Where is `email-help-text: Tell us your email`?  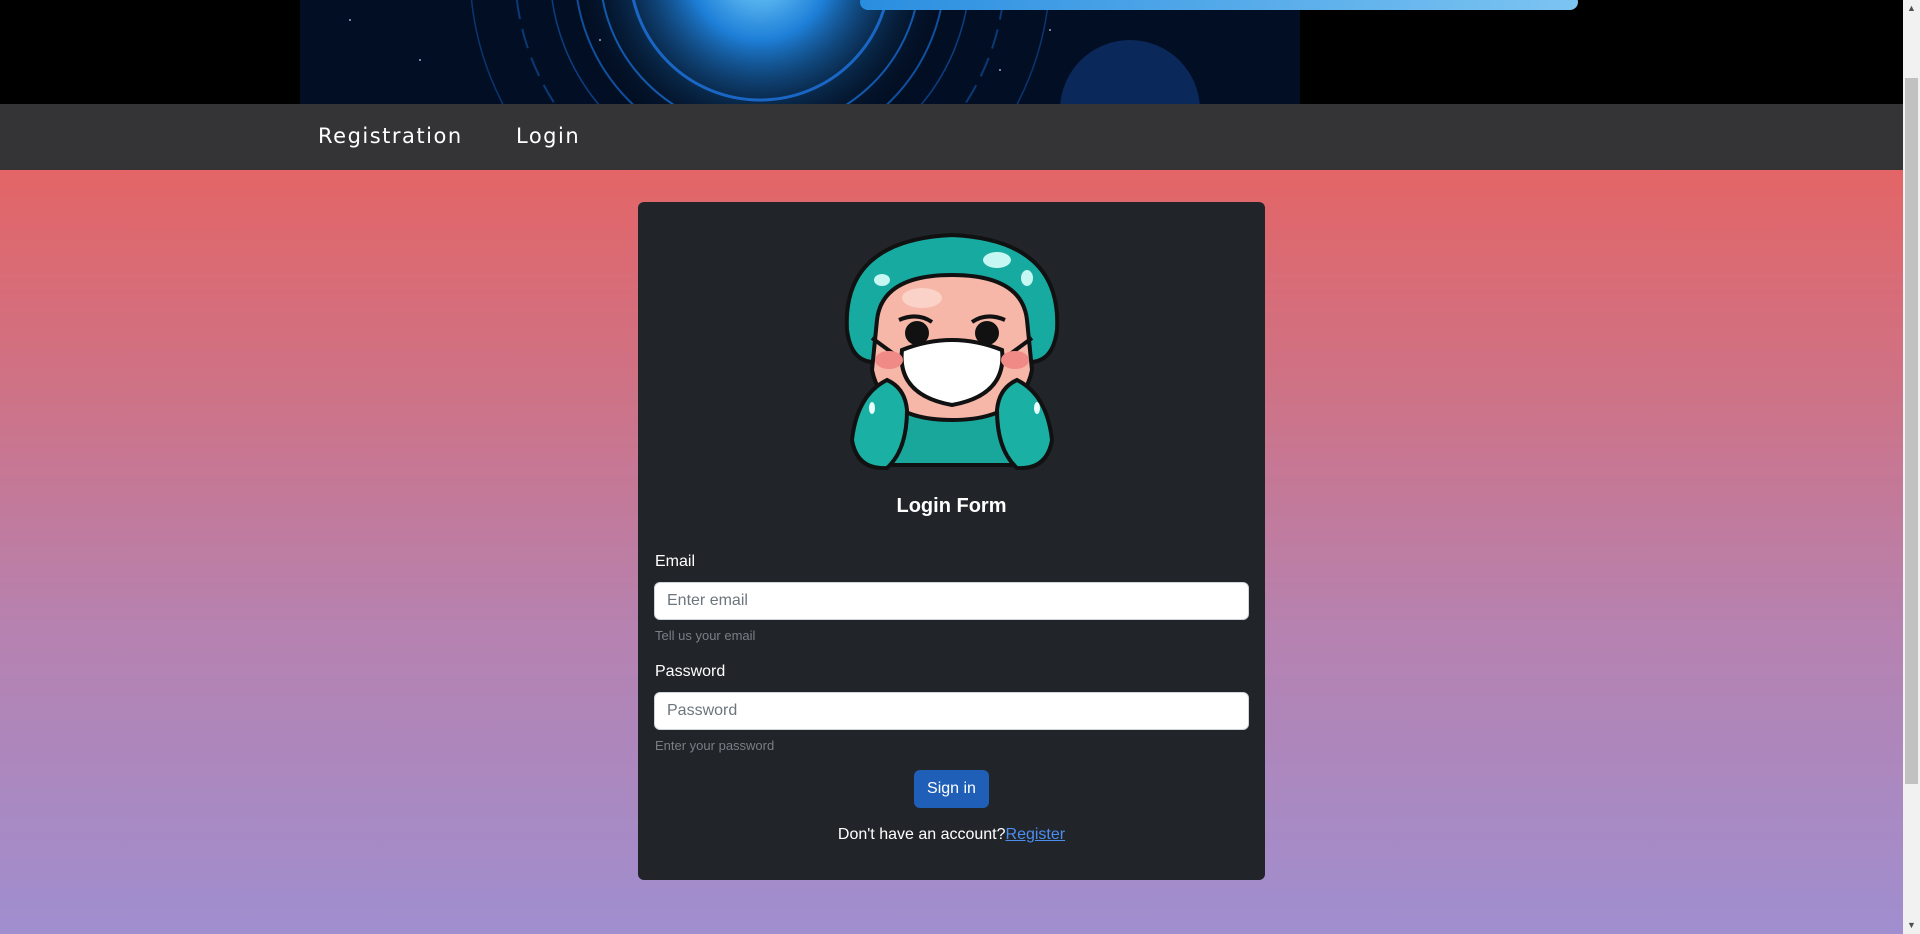
email-help-text: Tell us your email is located at coordinates (705, 635).